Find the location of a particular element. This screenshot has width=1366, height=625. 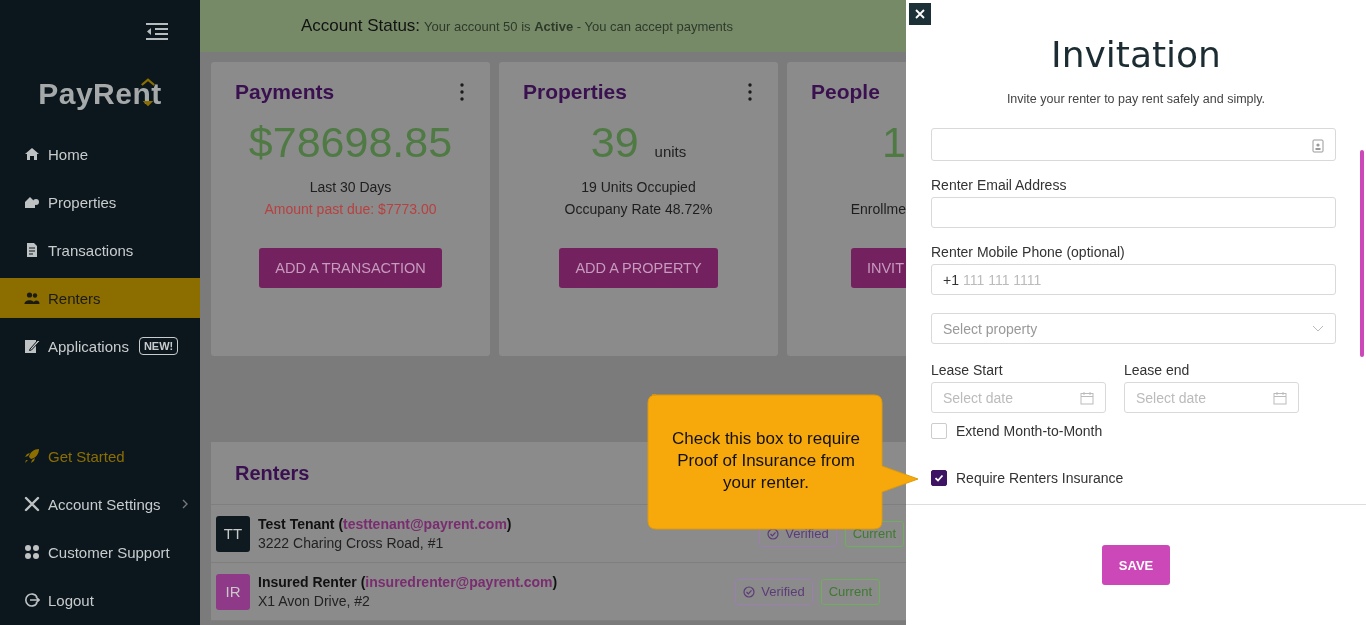

renter-name: Insured Renter (insuredrenter@payrent.com) is located at coordinates (408, 582).